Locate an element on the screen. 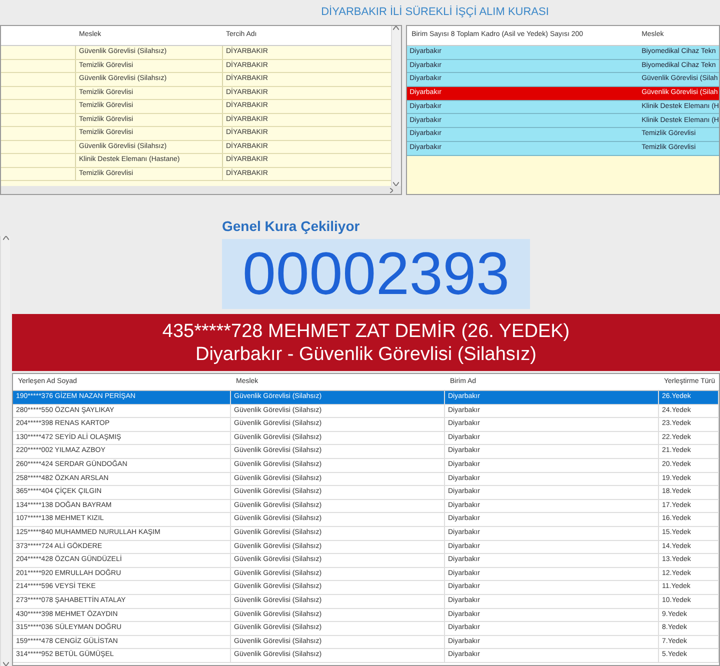  winner-line: 435*****728 MEHMET ZAT DEMİR (26. YEDEK) is located at coordinates (366, 331).